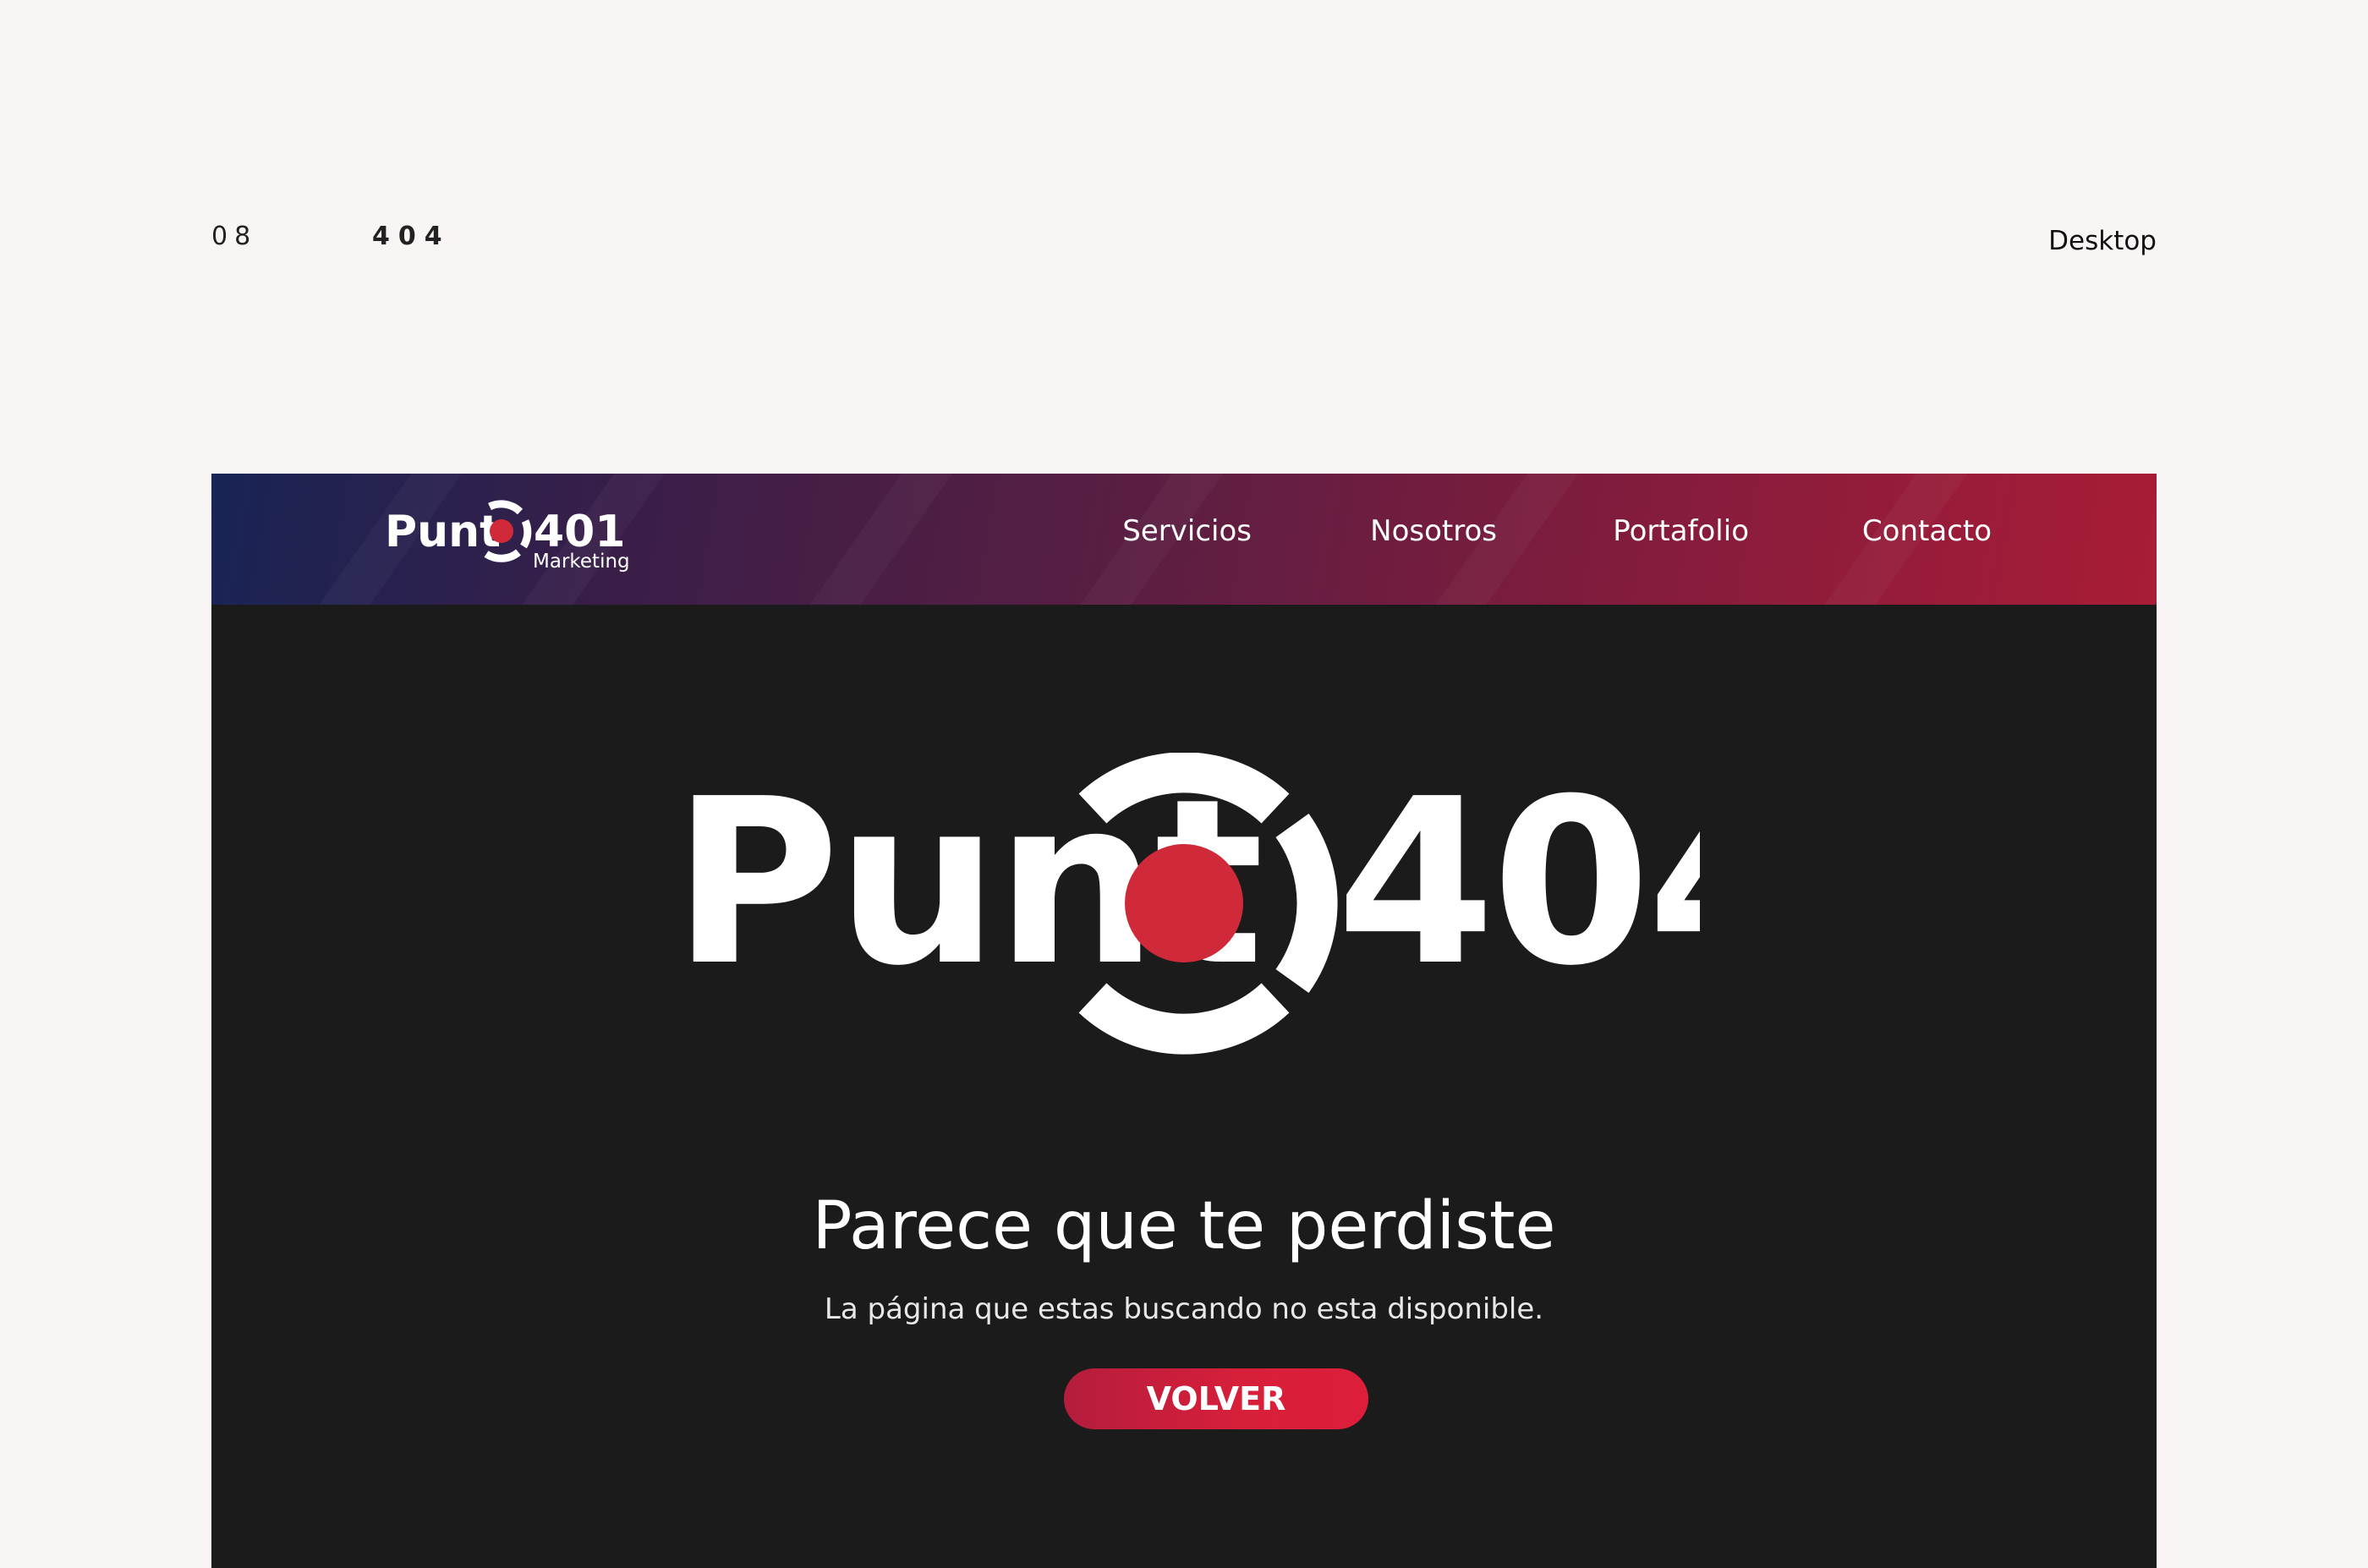  What do you see at coordinates (411, 236) in the screenshot?
I see `section-title: 404` at bounding box center [411, 236].